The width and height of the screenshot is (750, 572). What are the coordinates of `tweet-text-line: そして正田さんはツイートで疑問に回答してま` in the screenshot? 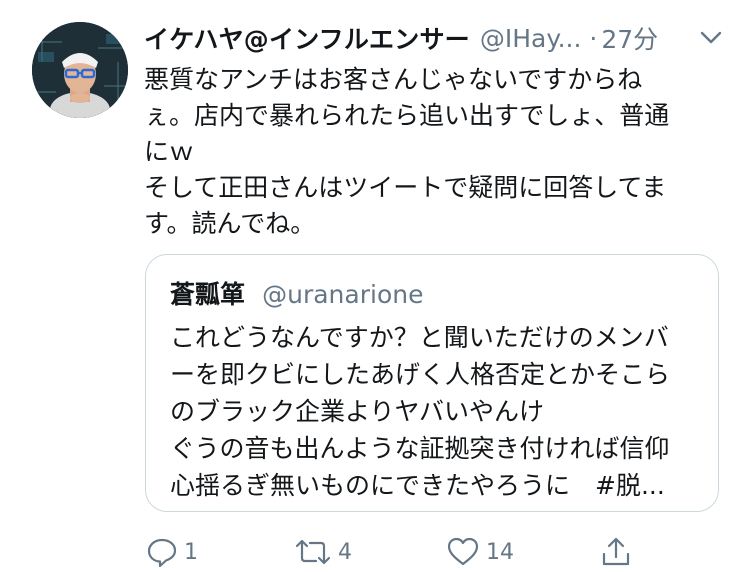 It's located at (405, 187).